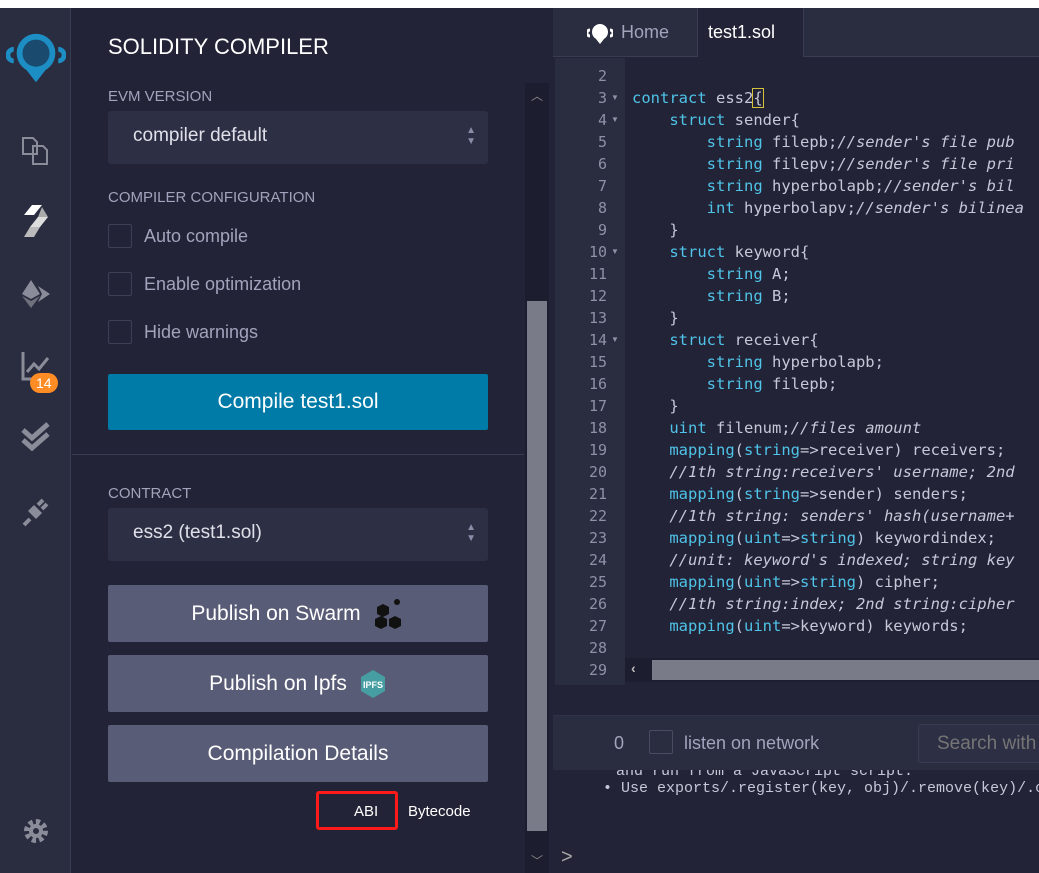 This screenshot has height=873, width=1039. Describe the element at coordinates (874, 626) in the screenshot. I see `code-text: =>keyword) keywords;` at that location.